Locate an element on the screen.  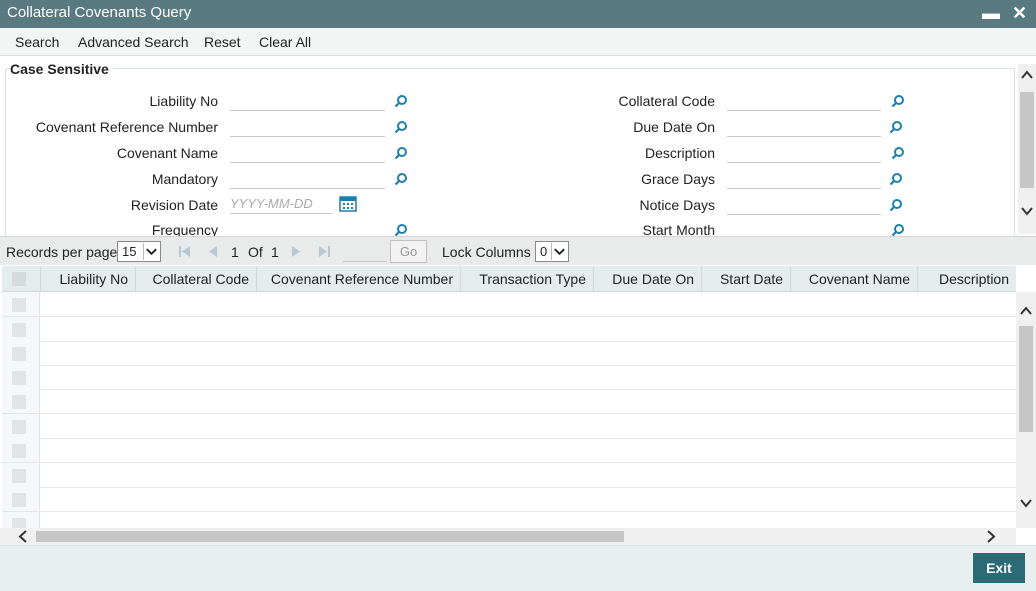
collateral-code-input is located at coordinates (804, 101).